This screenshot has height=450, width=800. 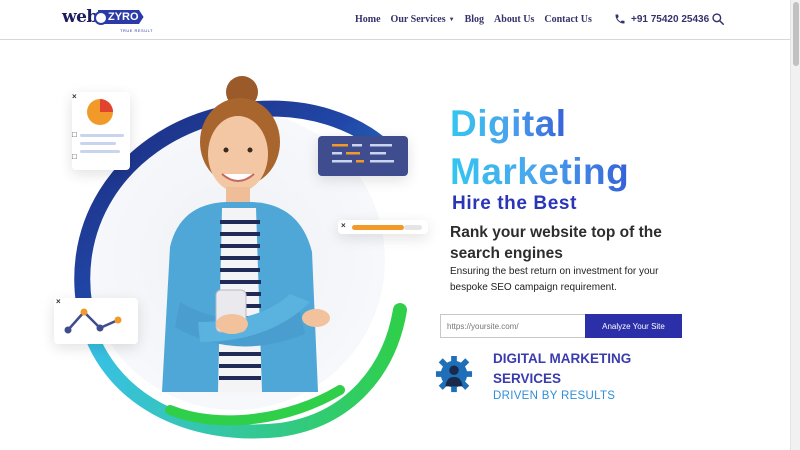 I want to click on search-icon, so click(x=718, y=19).